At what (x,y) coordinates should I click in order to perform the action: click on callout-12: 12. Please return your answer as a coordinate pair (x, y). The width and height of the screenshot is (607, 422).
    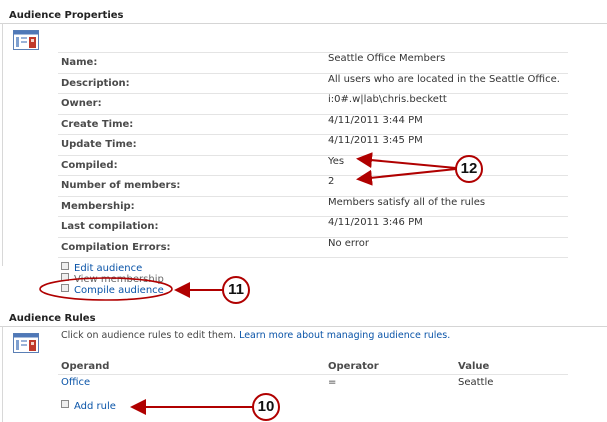
    Looking at the image, I should click on (469, 169).